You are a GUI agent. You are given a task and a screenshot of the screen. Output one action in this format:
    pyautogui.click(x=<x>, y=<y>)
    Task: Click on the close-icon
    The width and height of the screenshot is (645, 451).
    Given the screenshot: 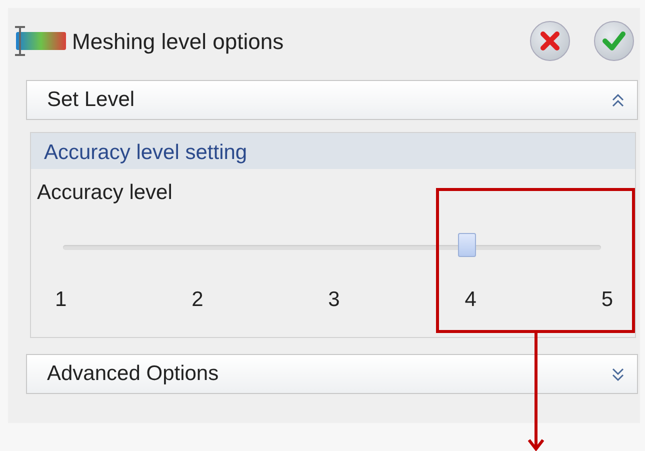 What is the action you would take?
    pyautogui.click(x=550, y=41)
    